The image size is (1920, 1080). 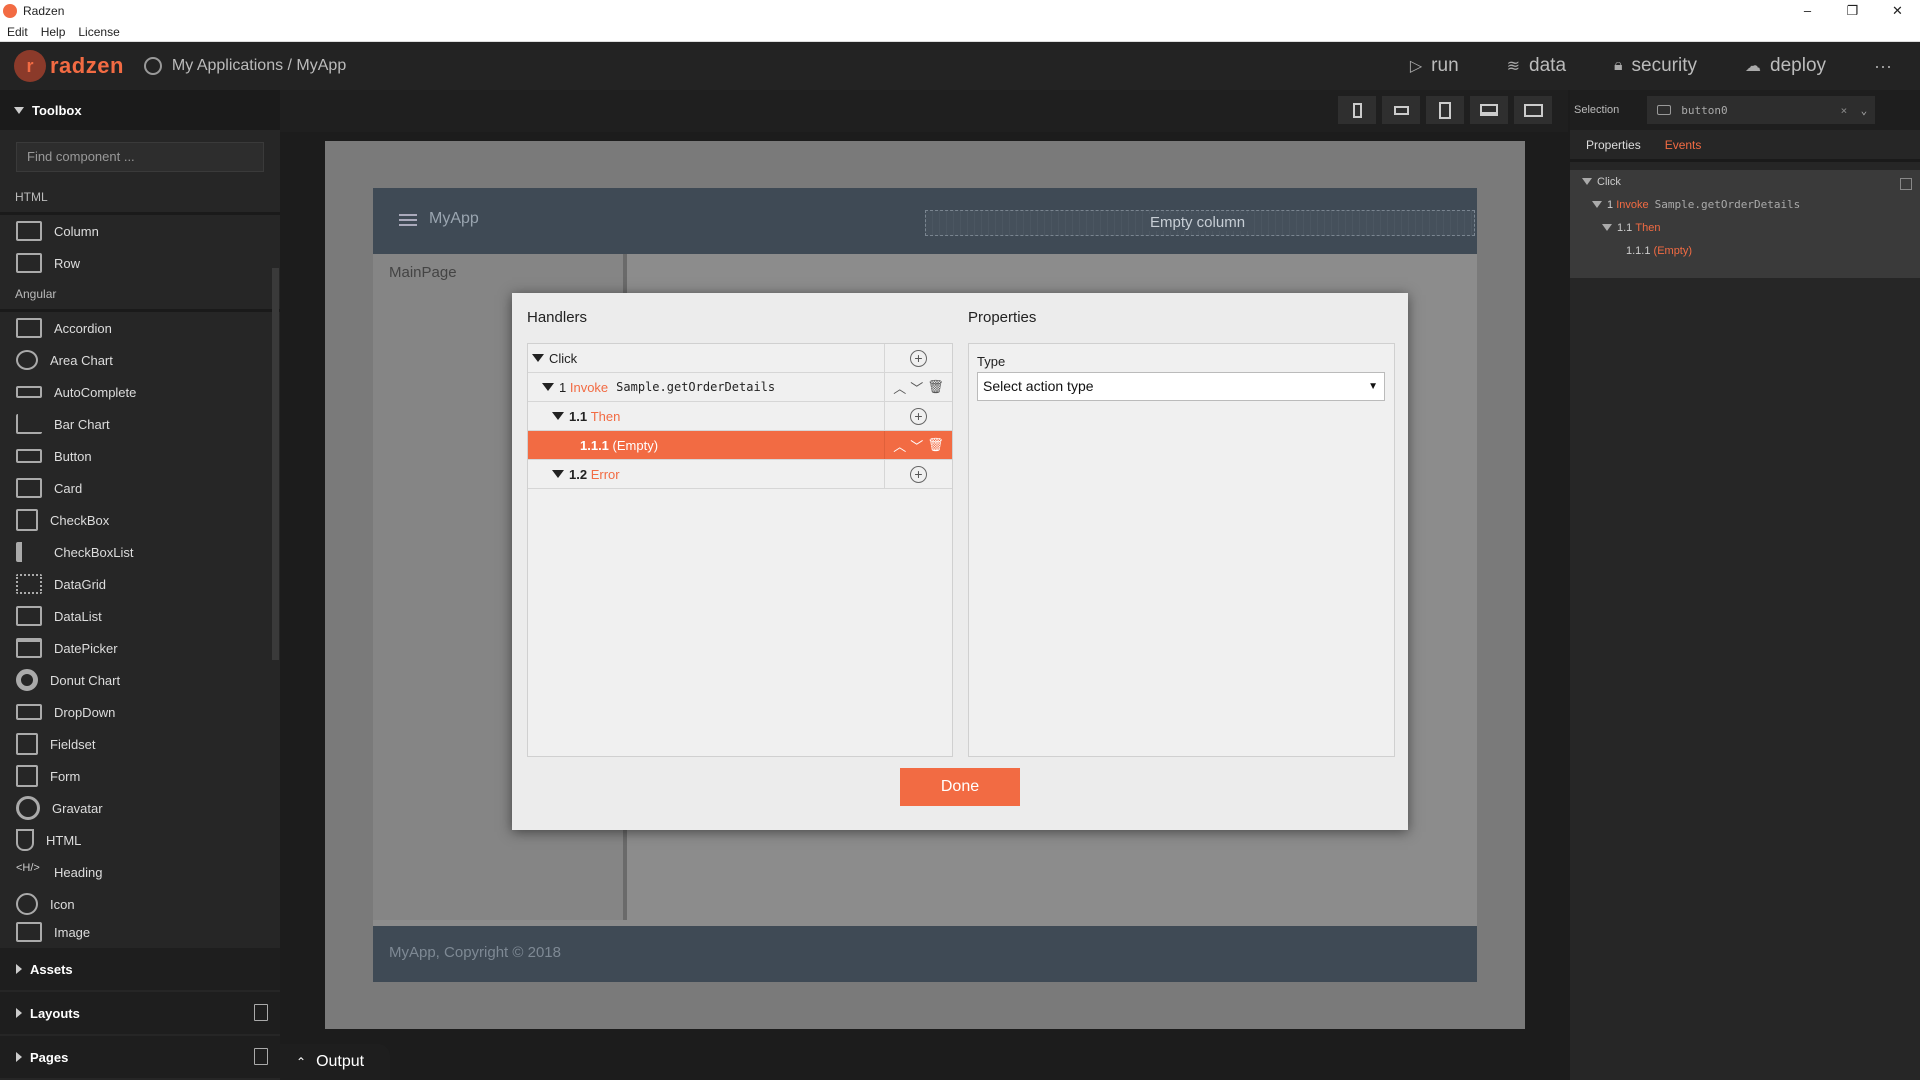 What do you see at coordinates (140, 520) in the screenshot?
I see `component-checkbox: CheckBox` at bounding box center [140, 520].